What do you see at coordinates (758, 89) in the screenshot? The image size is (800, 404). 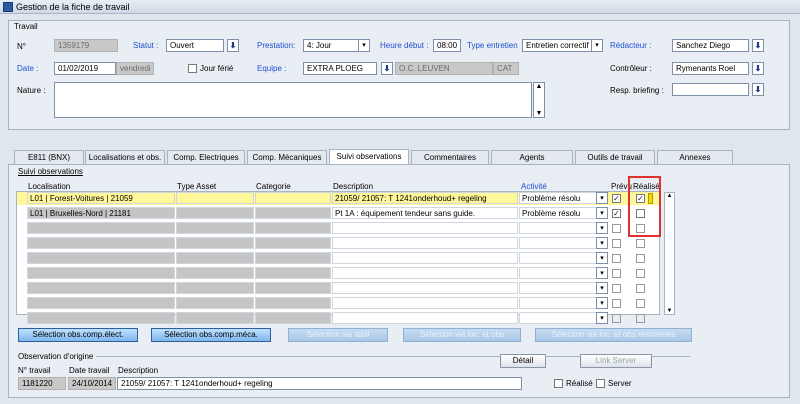 I see `briefing-lookup-button: ⬇` at bounding box center [758, 89].